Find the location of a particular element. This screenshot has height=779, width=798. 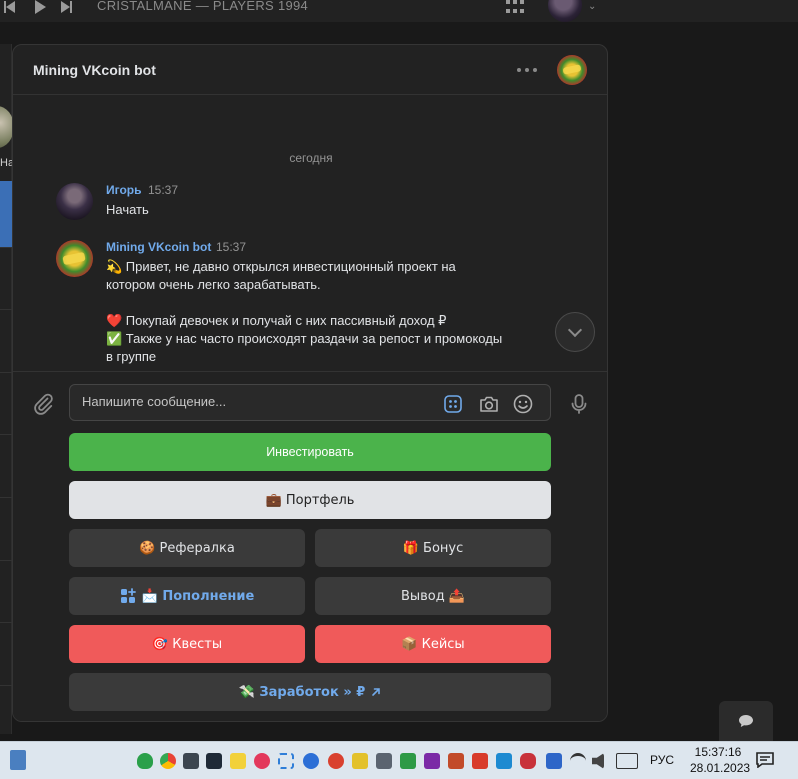

deposit-button: 📩 Пополнение is located at coordinates (187, 596).